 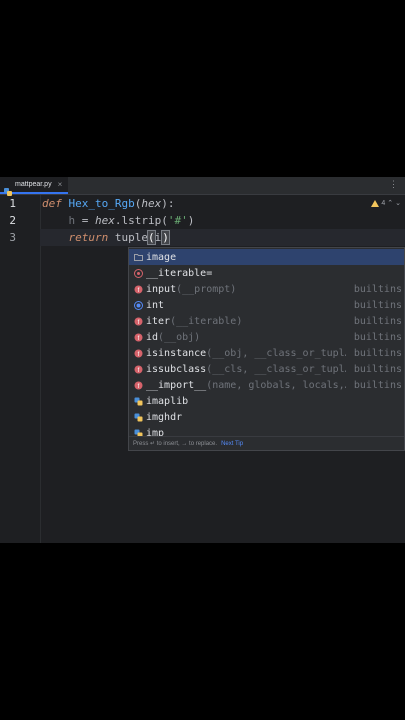 What do you see at coordinates (158, 237) in the screenshot?
I see `typed-text: i` at bounding box center [158, 237].